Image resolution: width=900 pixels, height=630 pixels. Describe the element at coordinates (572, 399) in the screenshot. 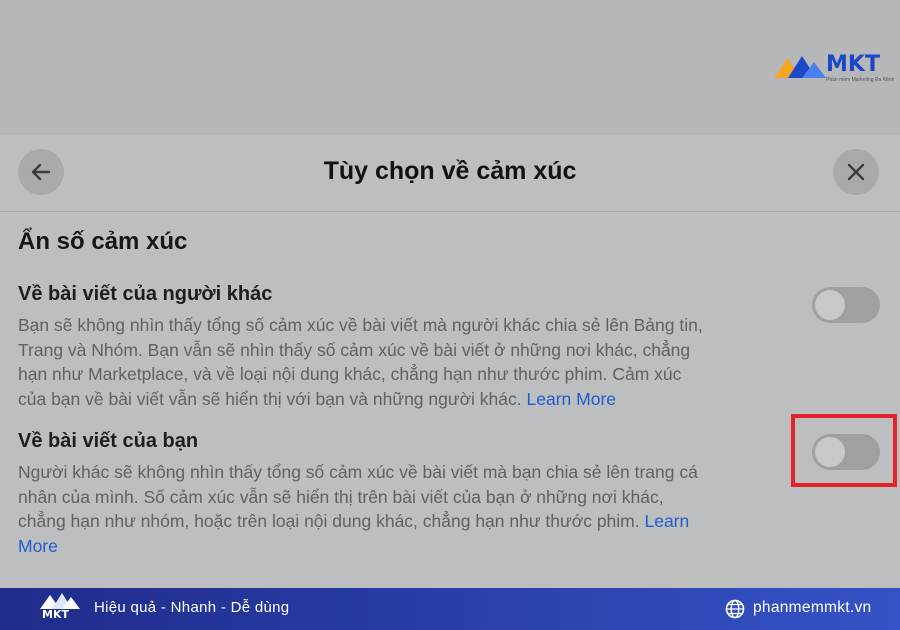

I see `learn-more-link: Learn More` at that location.